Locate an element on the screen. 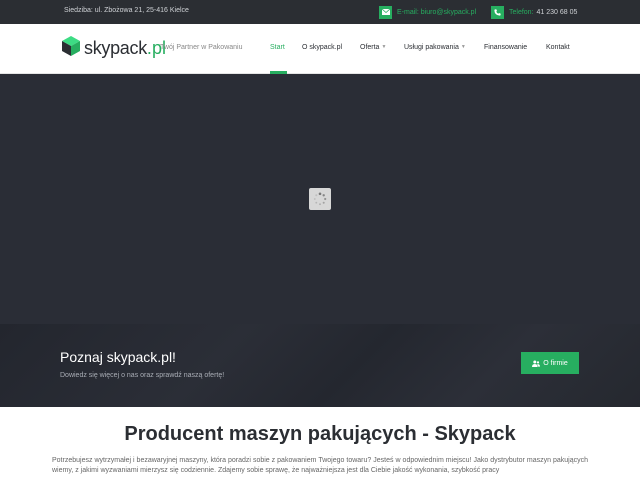 The height and width of the screenshot is (480, 640). phone-number: 41 230 68 05 is located at coordinates (557, 12).